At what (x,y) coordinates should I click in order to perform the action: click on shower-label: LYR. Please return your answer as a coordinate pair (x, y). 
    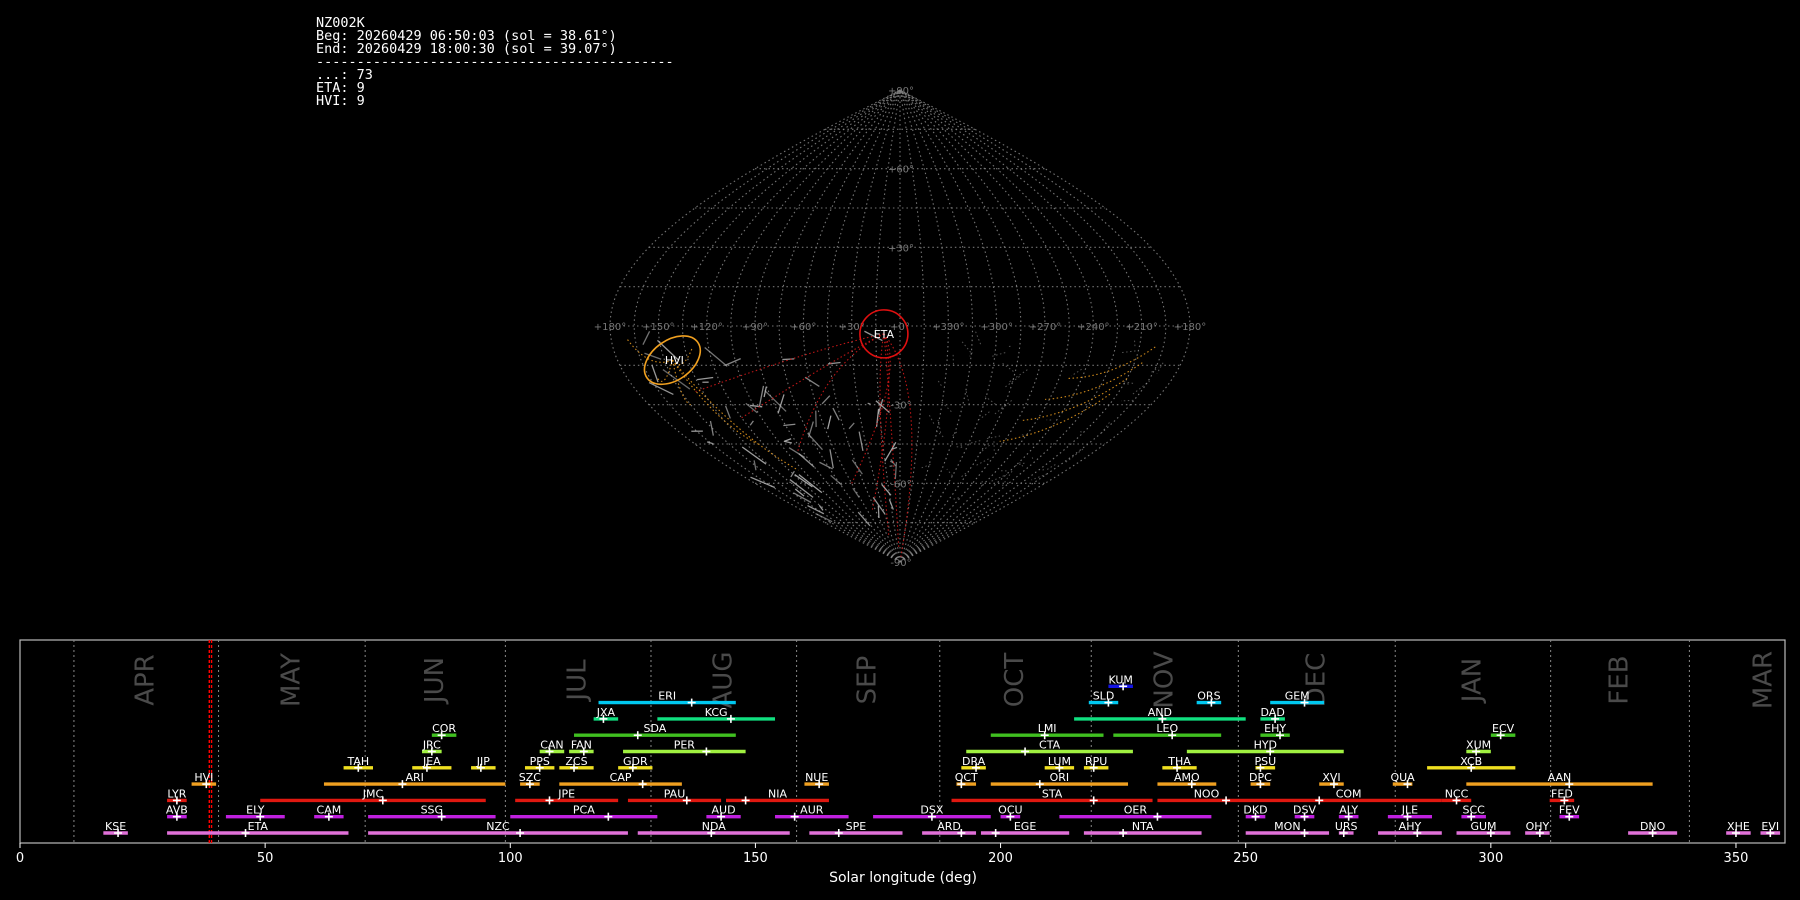
    Looking at the image, I should click on (176, 793).